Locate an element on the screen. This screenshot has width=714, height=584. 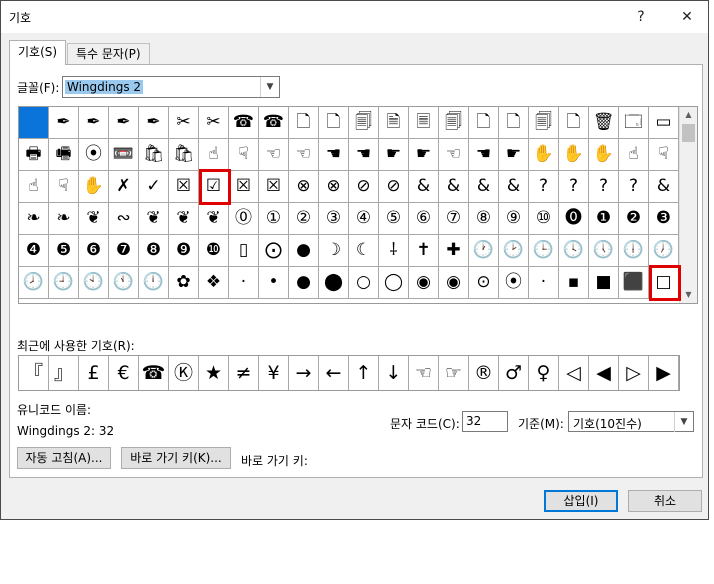
symbol-cell: 🕐 is located at coordinates (484, 251).